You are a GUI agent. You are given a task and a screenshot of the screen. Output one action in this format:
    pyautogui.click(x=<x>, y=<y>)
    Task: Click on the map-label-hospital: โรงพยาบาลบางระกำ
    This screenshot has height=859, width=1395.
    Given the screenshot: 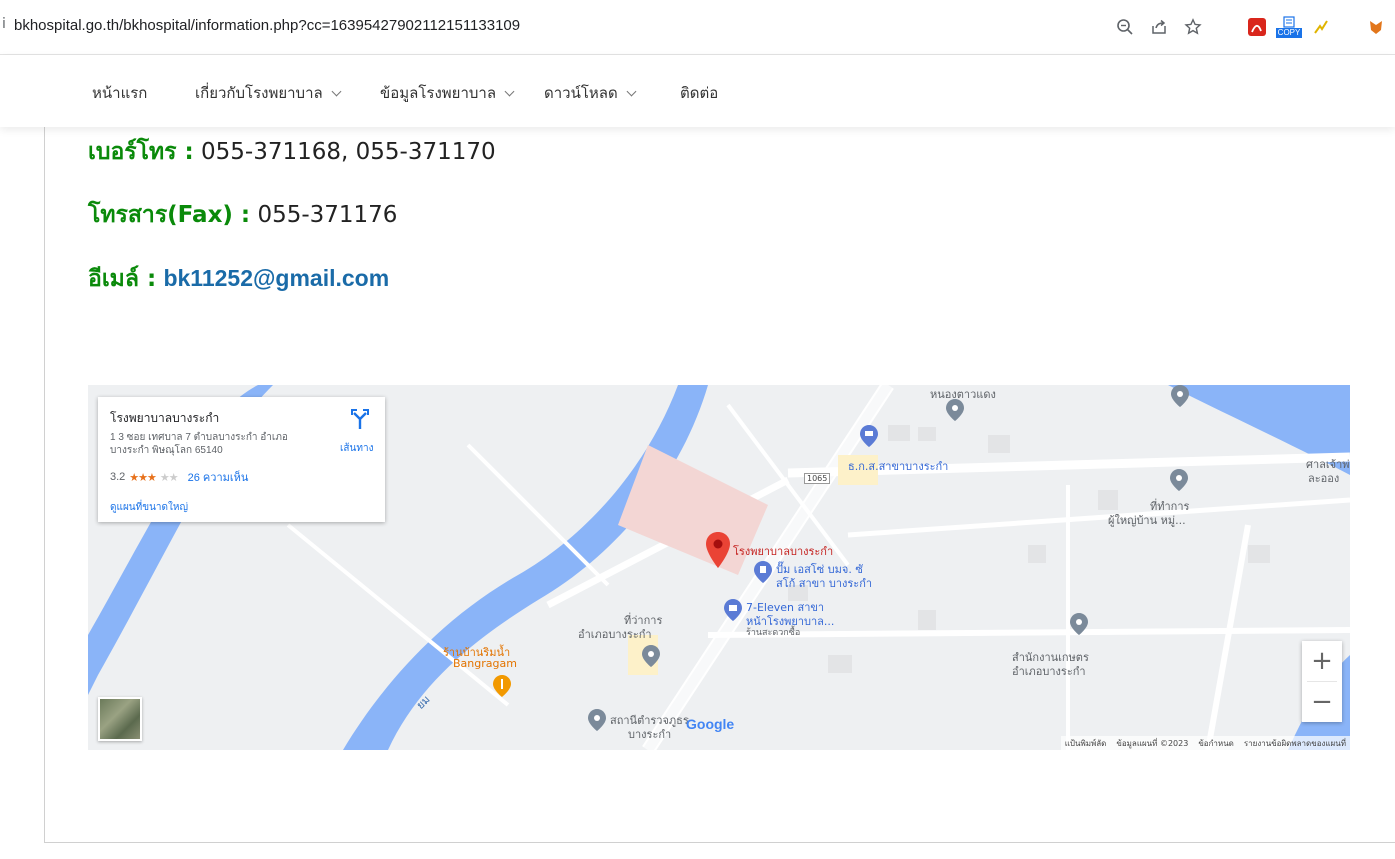 What is the action you would take?
    pyautogui.click(x=783, y=551)
    